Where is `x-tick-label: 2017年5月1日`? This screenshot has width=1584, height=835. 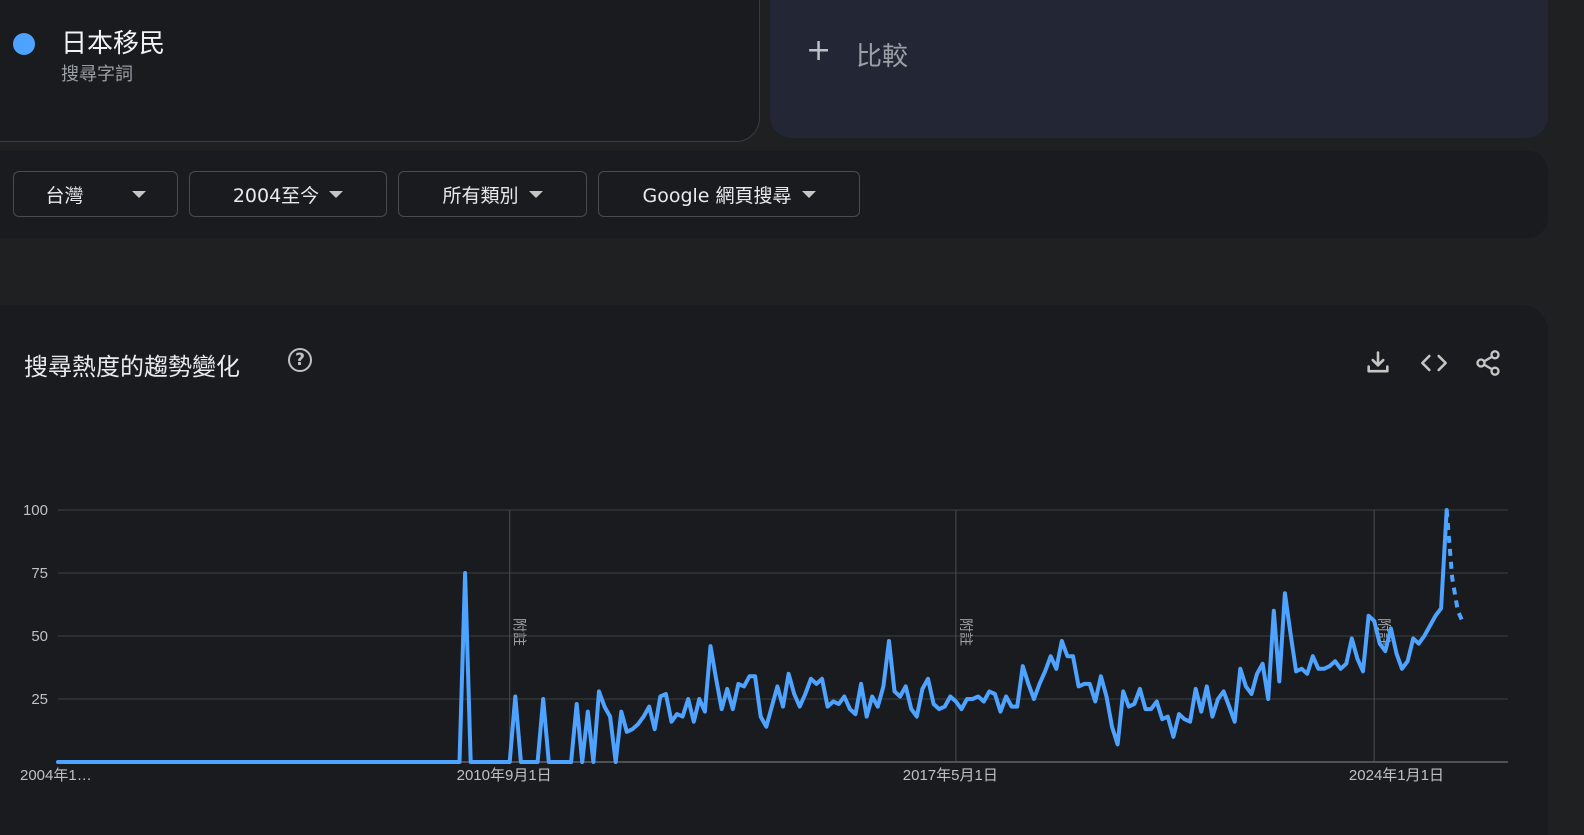
x-tick-label: 2017年5月1日 is located at coordinates (950, 775).